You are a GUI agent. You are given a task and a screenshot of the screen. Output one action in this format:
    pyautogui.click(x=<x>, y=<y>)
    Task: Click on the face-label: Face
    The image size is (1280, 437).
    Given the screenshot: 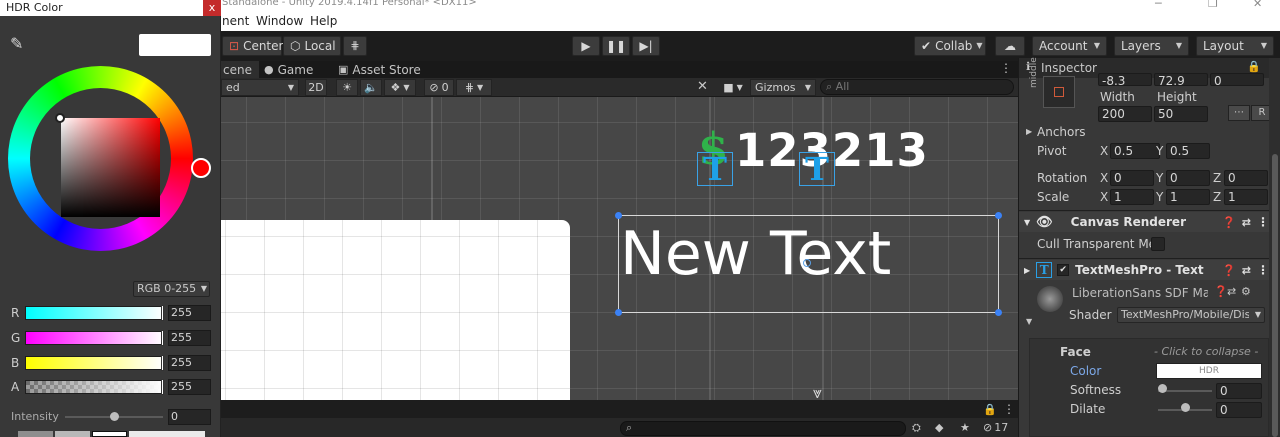 What is the action you would take?
    pyautogui.click(x=1075, y=352)
    